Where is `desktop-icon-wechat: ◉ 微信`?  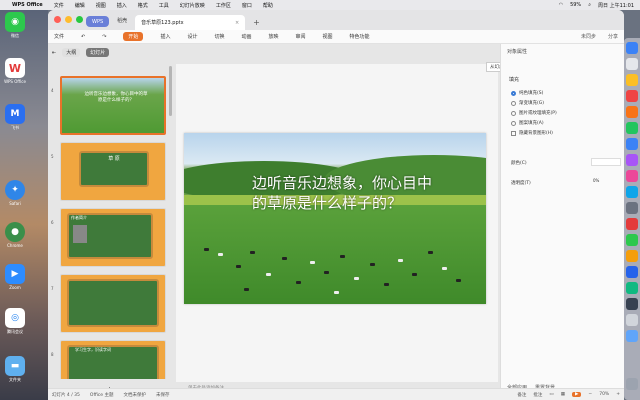
desktop-icon-wechat: ◉ 微信 is located at coordinates (15, 25).